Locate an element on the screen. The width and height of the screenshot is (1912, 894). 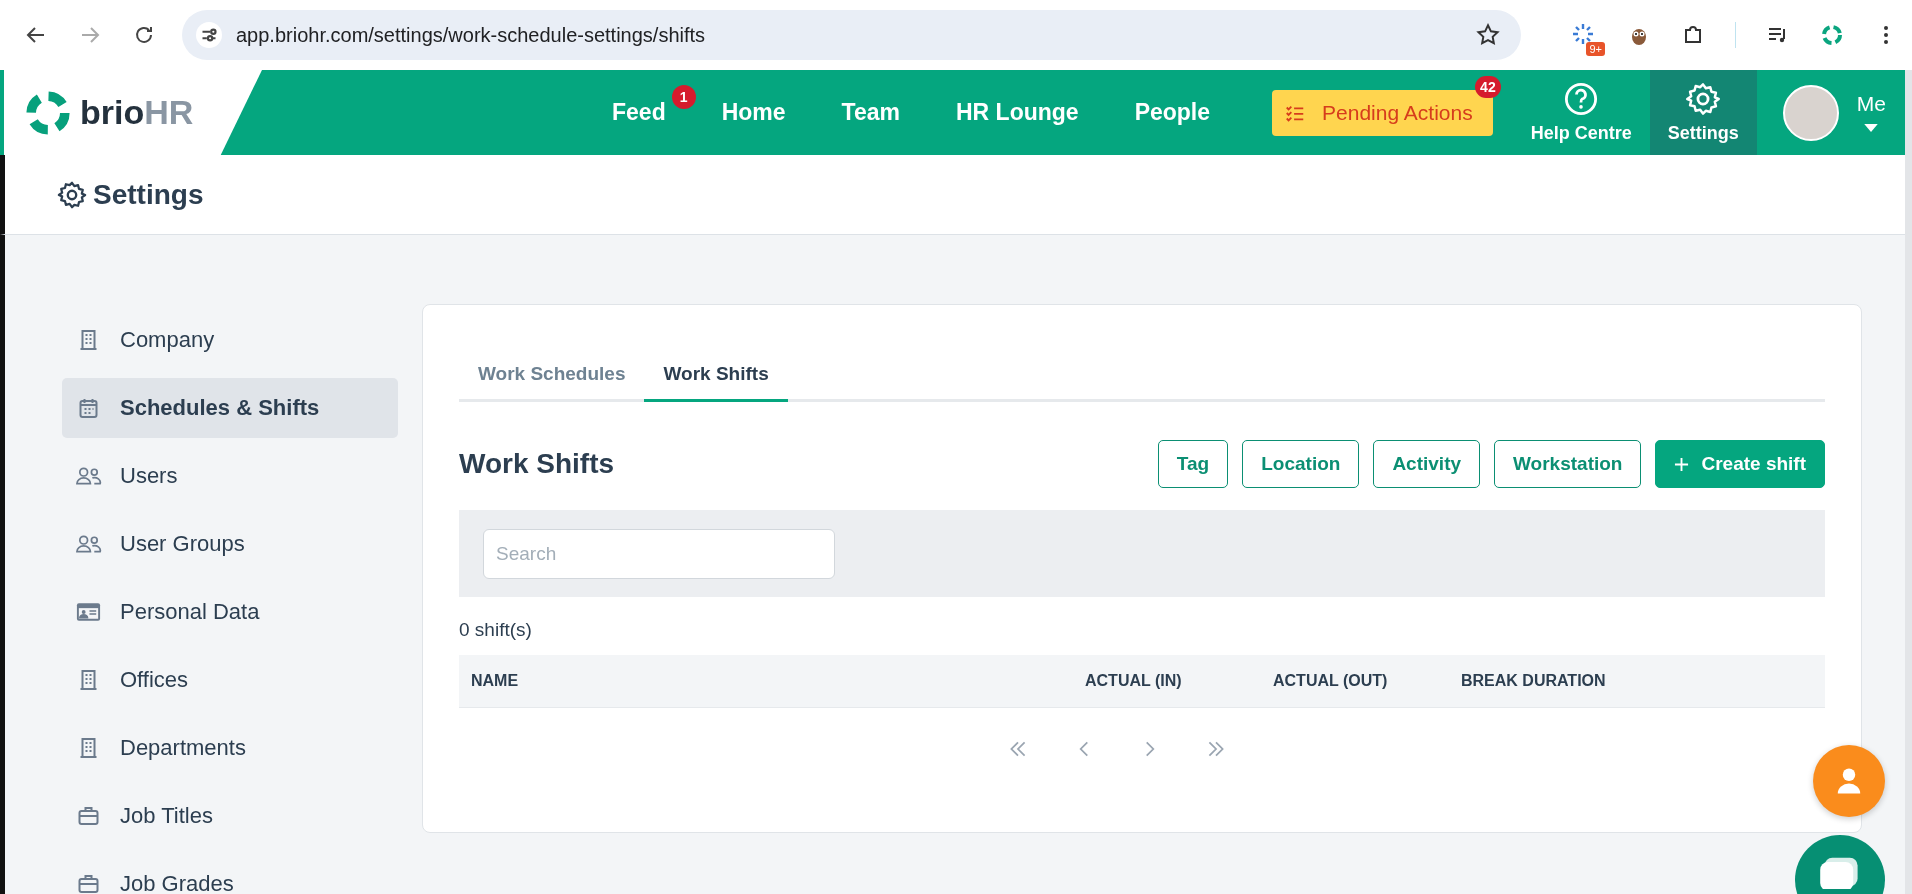
search-field: Search is located at coordinates (659, 553).